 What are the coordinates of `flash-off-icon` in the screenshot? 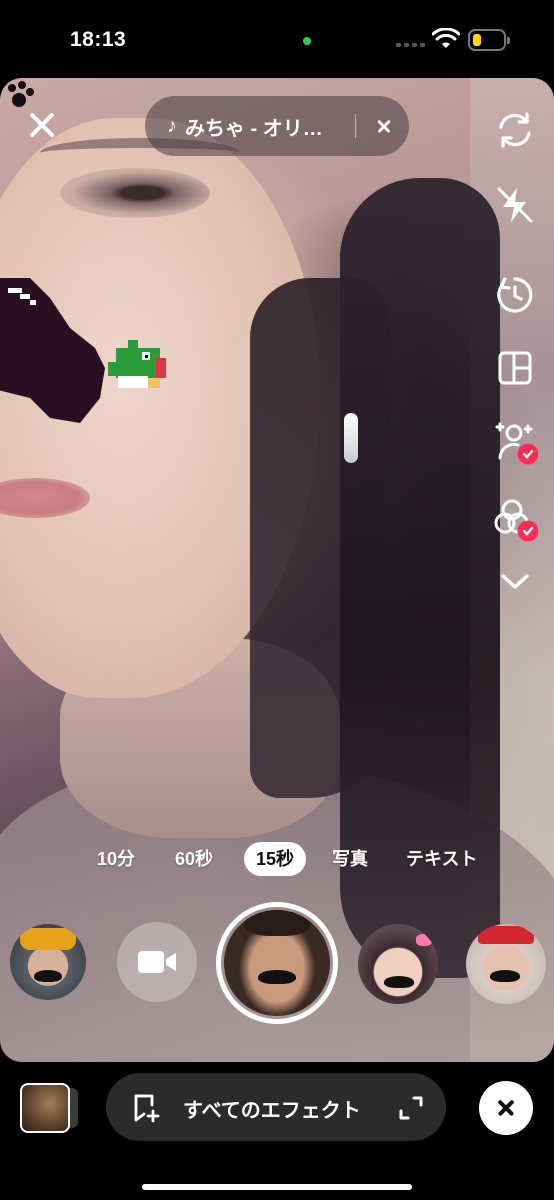 It's located at (515, 205).